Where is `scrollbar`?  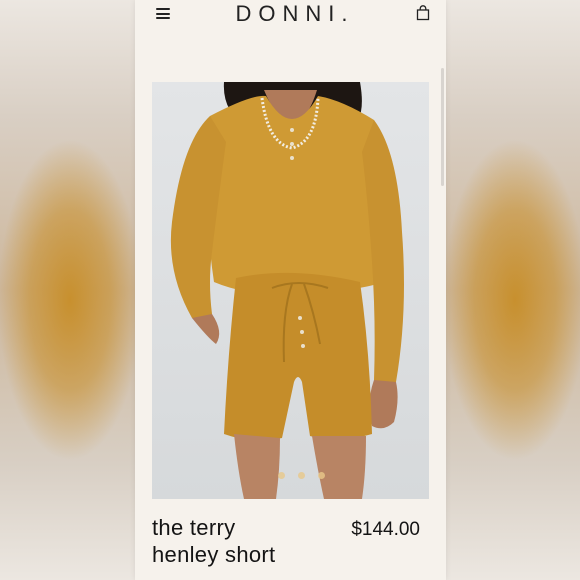 scrollbar is located at coordinates (442, 127).